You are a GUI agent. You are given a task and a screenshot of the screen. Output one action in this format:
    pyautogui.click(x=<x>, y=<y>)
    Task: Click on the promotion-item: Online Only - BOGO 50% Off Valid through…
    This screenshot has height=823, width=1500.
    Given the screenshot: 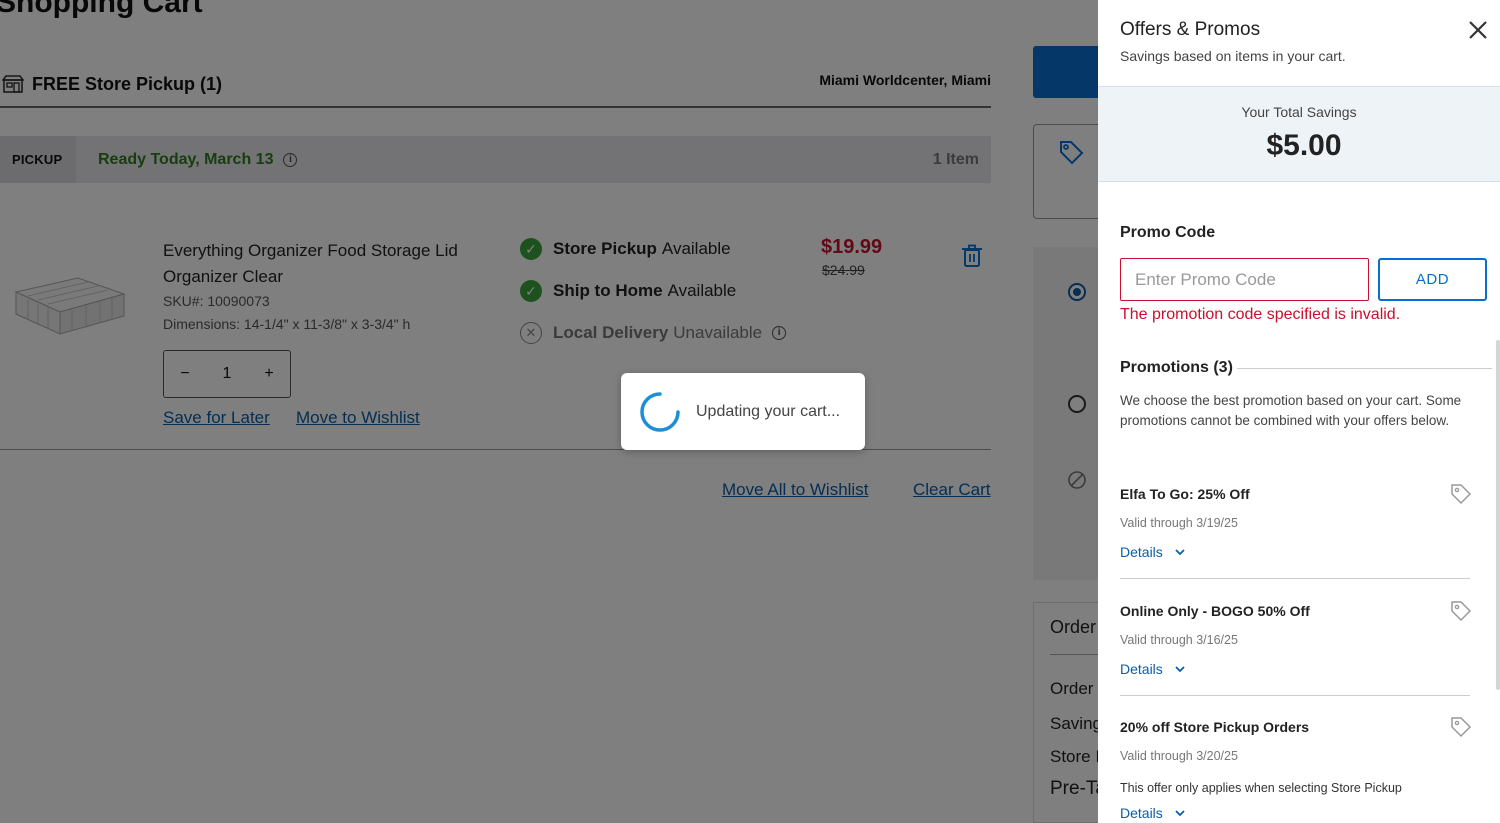 What is the action you would take?
    pyautogui.click(x=1296, y=639)
    